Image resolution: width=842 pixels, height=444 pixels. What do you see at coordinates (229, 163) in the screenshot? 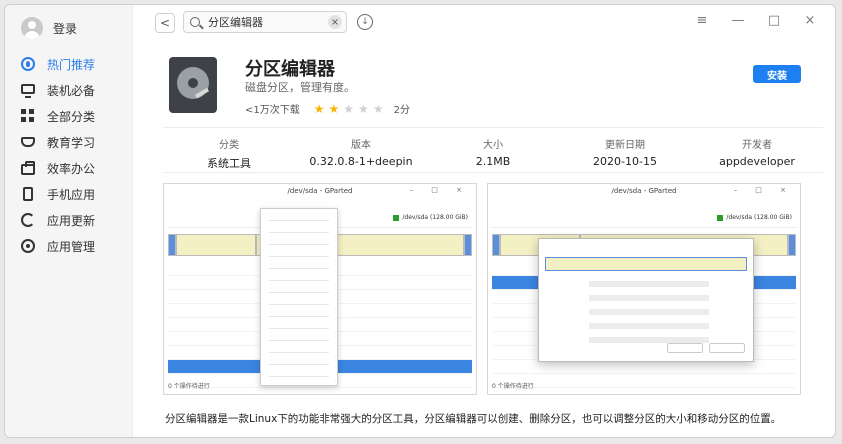
I see `info-value: 系统工具` at bounding box center [229, 163].